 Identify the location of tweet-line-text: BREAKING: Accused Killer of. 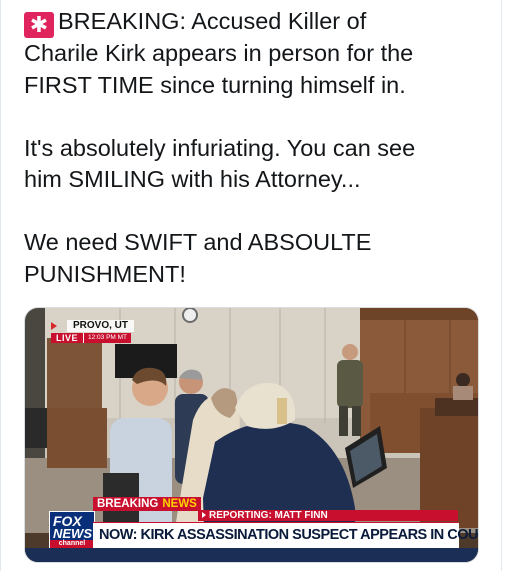
(212, 21).